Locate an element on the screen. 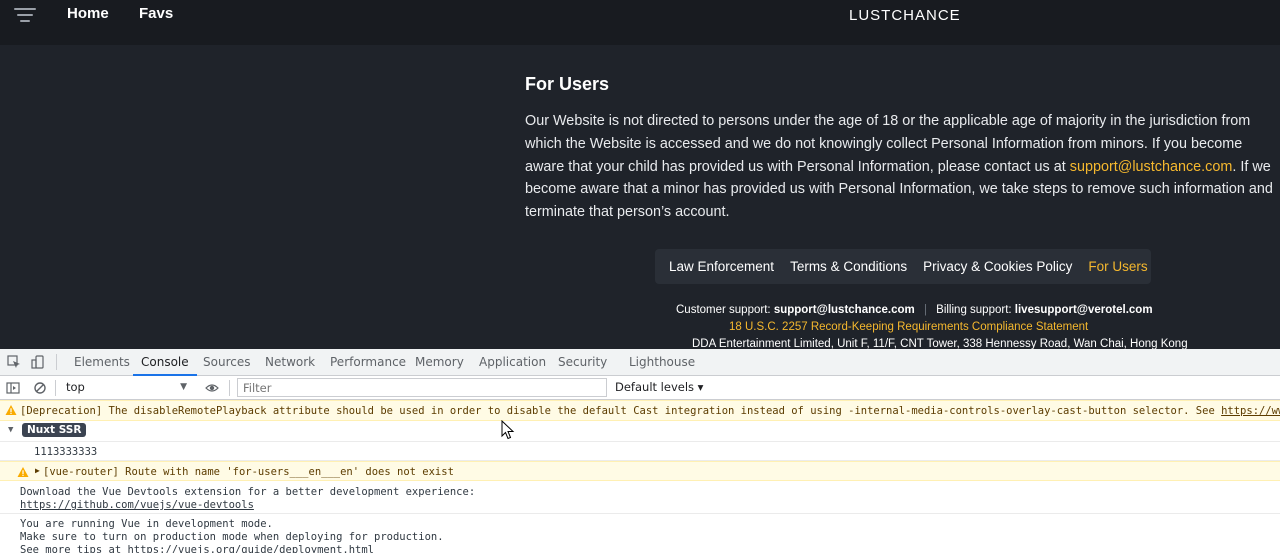 This screenshot has height=553, width=1280. customer-support-email: support@lustchance.com is located at coordinates (844, 310).